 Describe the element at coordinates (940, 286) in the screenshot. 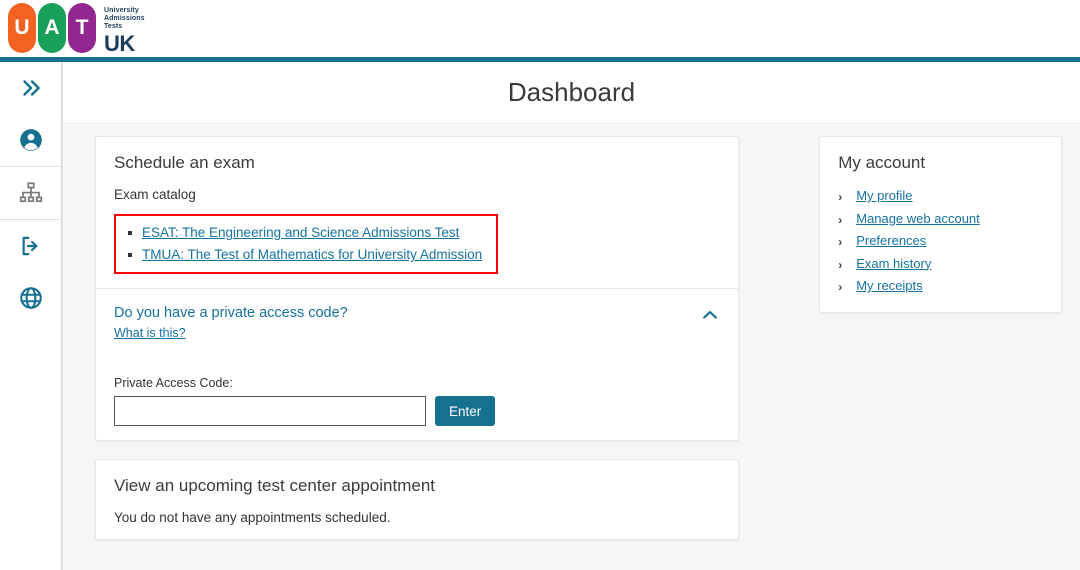

I see `list-item: › My receipts` at that location.